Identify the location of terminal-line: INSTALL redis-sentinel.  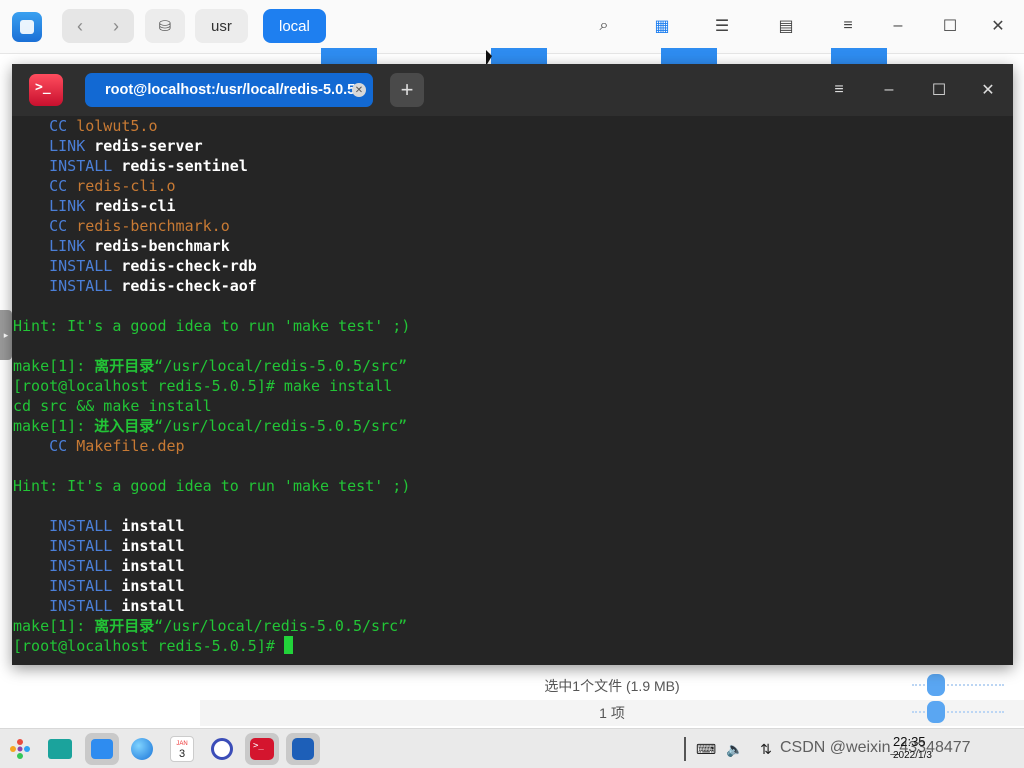
(510, 166).